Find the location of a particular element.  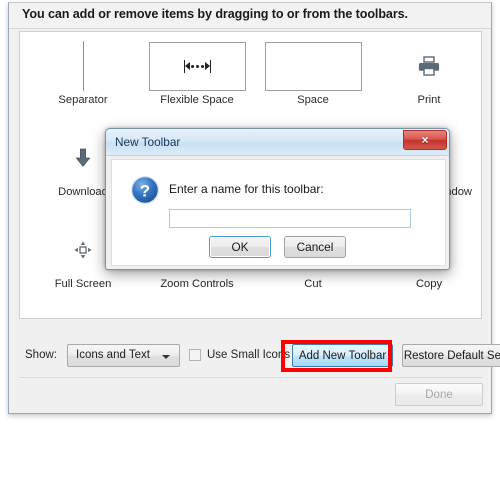

flexible-space-icon is located at coordinates (197, 66).